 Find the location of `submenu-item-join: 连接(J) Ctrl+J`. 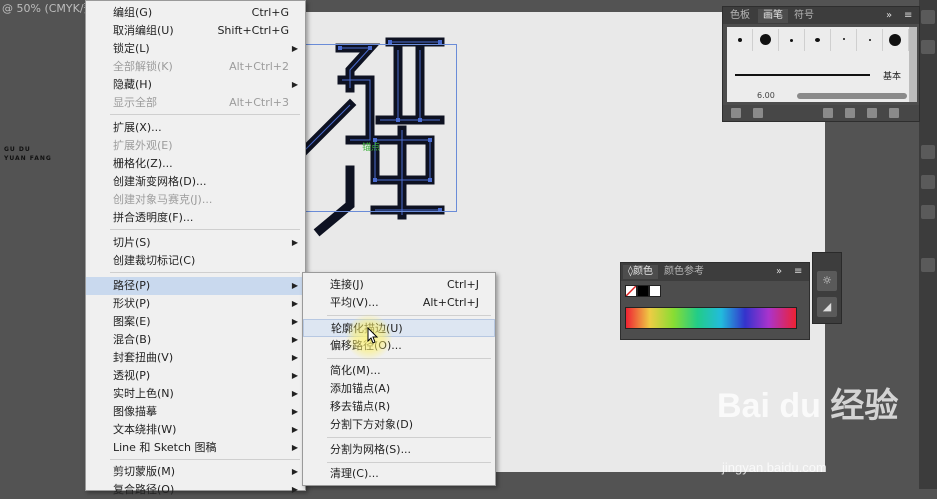

submenu-item-join: 连接(J) Ctrl+J is located at coordinates (399, 285).